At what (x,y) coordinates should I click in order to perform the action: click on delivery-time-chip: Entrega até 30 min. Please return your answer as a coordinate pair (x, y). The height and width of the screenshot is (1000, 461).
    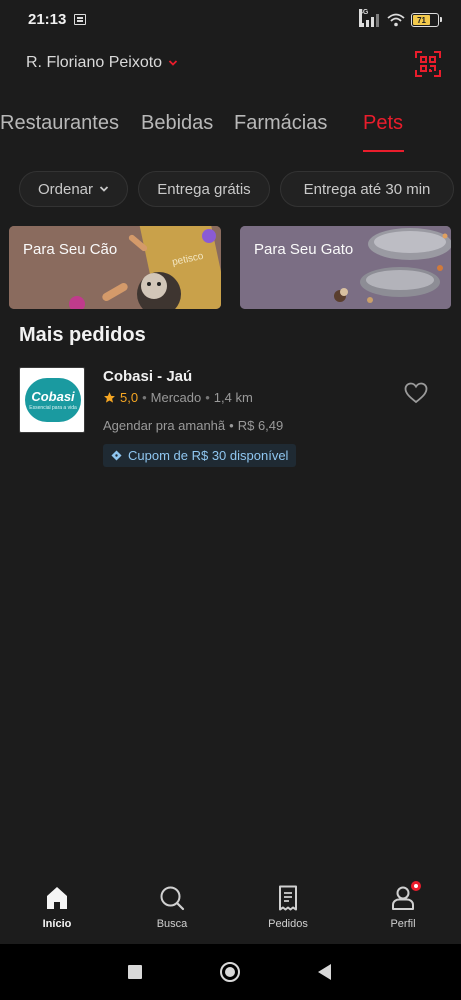
    Looking at the image, I should click on (367, 189).